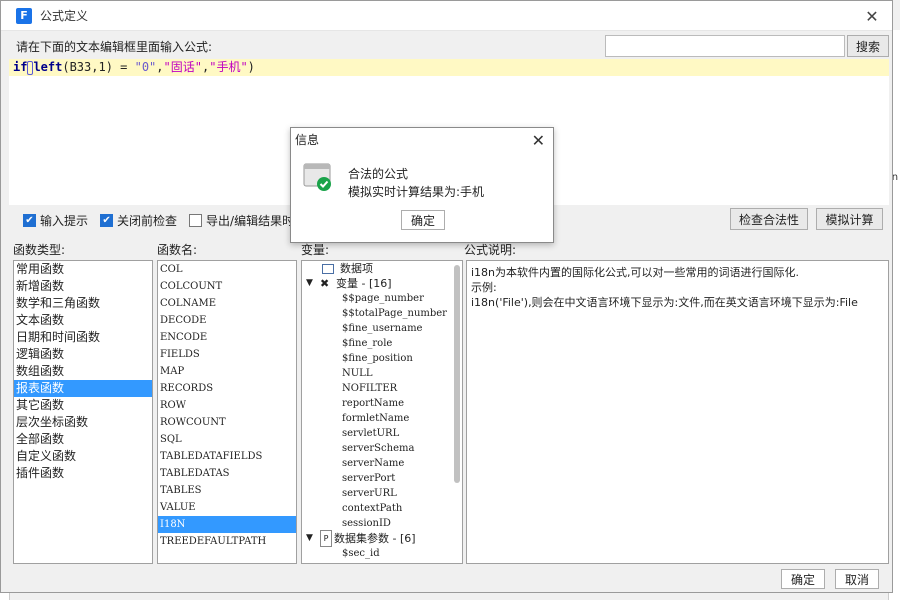  I want to click on list-item: 插件函数, so click(83, 473).